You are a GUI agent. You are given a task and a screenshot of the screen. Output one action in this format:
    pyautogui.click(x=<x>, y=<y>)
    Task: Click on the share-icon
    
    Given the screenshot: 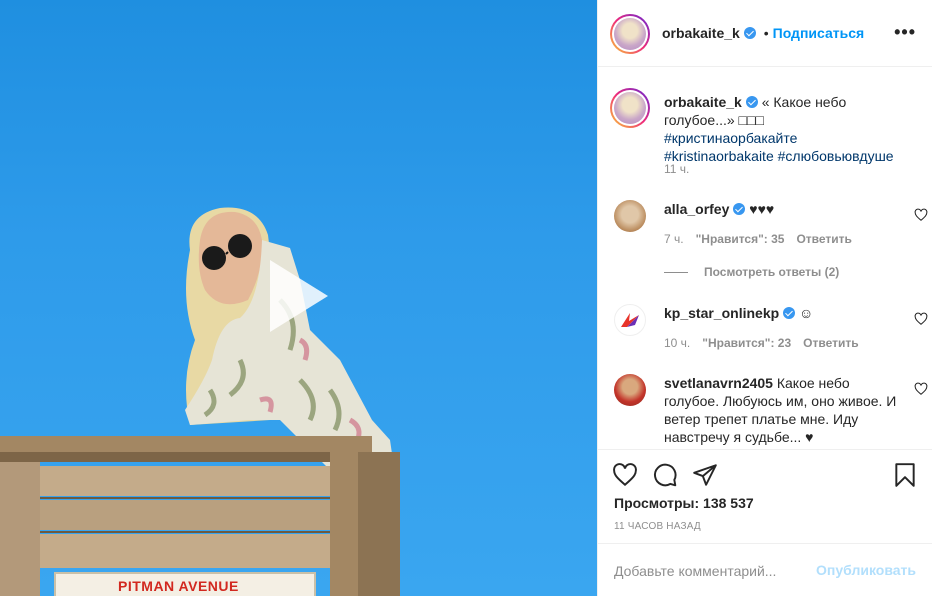 What is the action you would take?
    pyautogui.click(x=705, y=475)
    